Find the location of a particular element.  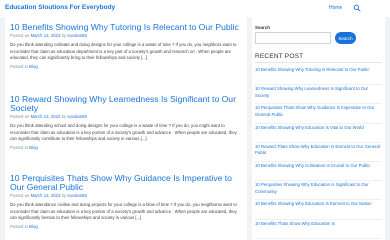

divider is located at coordinates (318, 62).